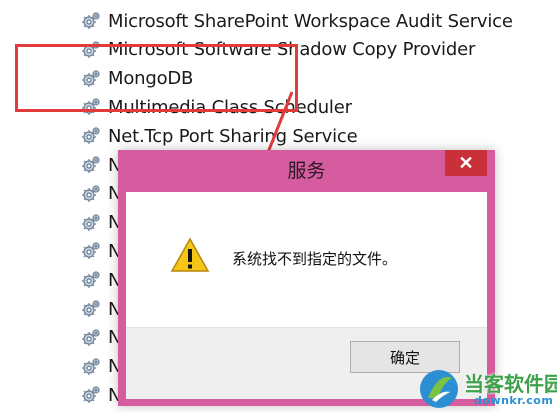 The width and height of the screenshot is (557, 412). Describe the element at coordinates (315, 259) in the screenshot. I see `dialog-message: 系统找不到指定的文件。` at that location.